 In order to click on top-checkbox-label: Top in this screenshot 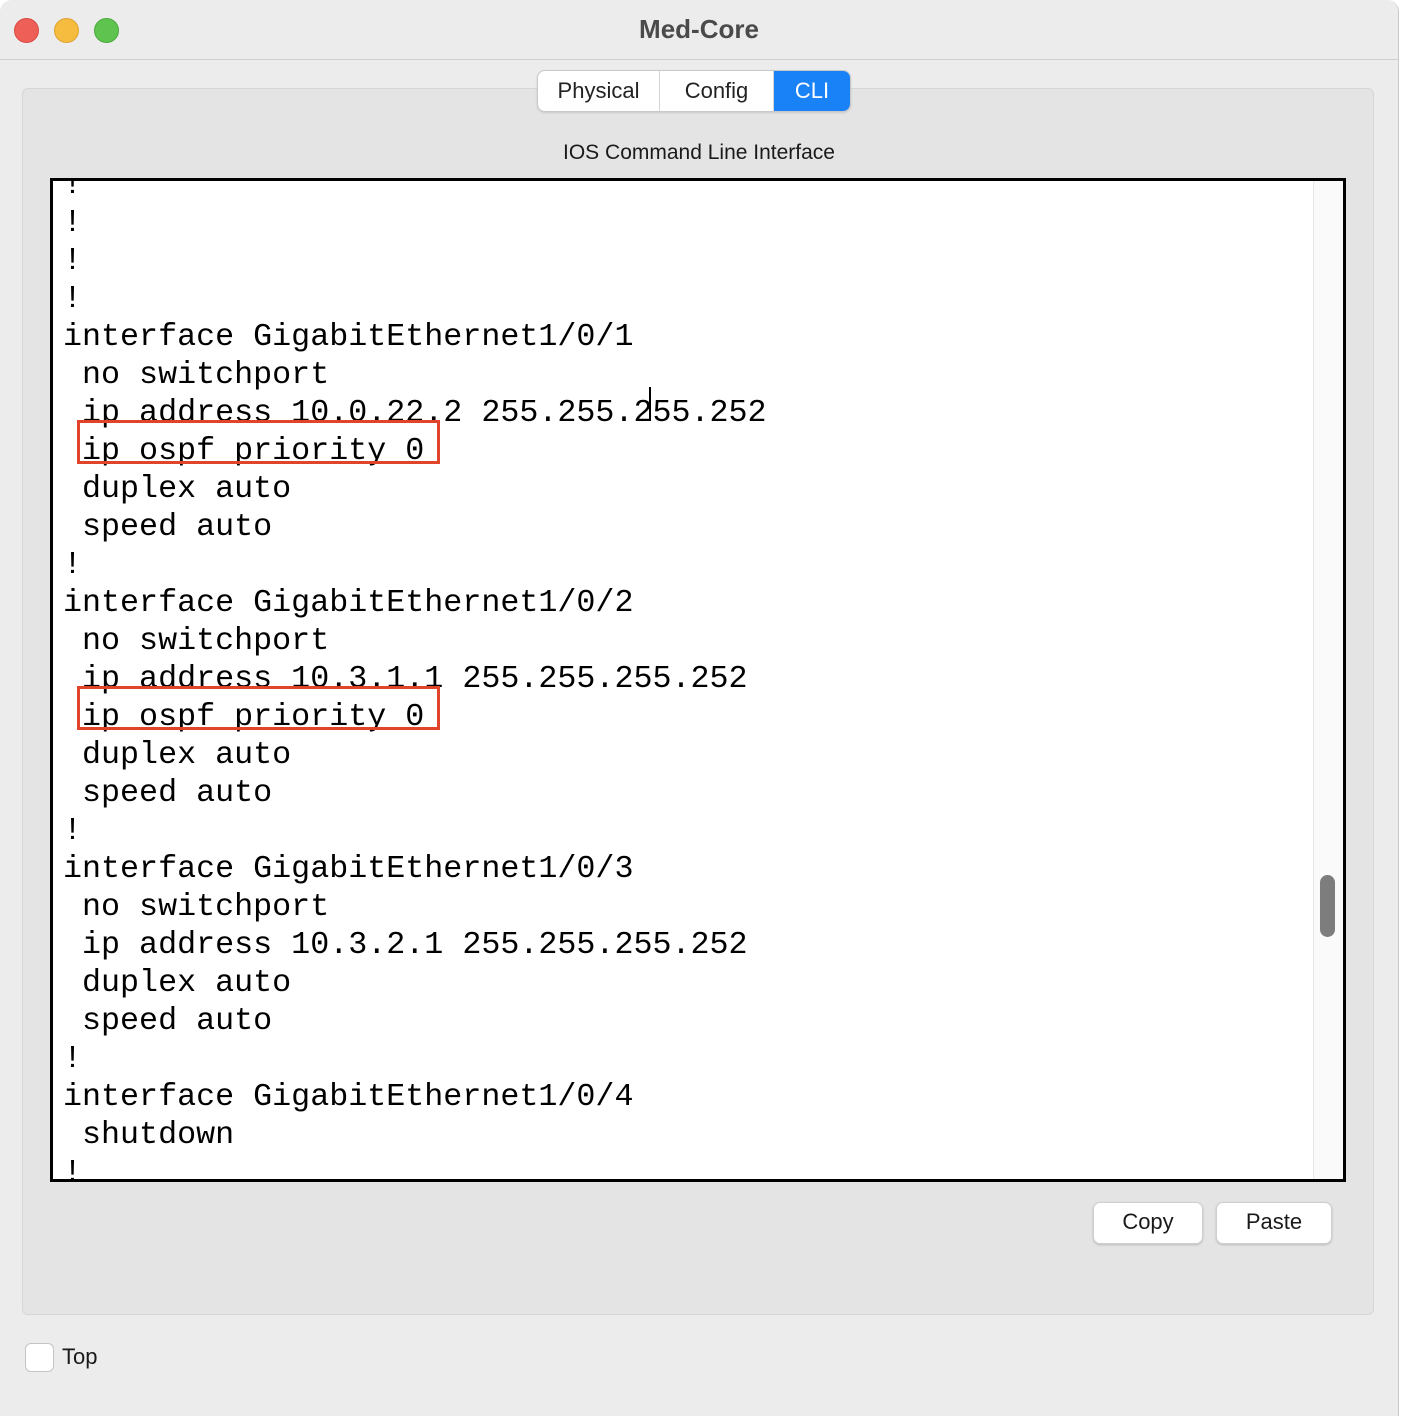, I will do `click(80, 1356)`.